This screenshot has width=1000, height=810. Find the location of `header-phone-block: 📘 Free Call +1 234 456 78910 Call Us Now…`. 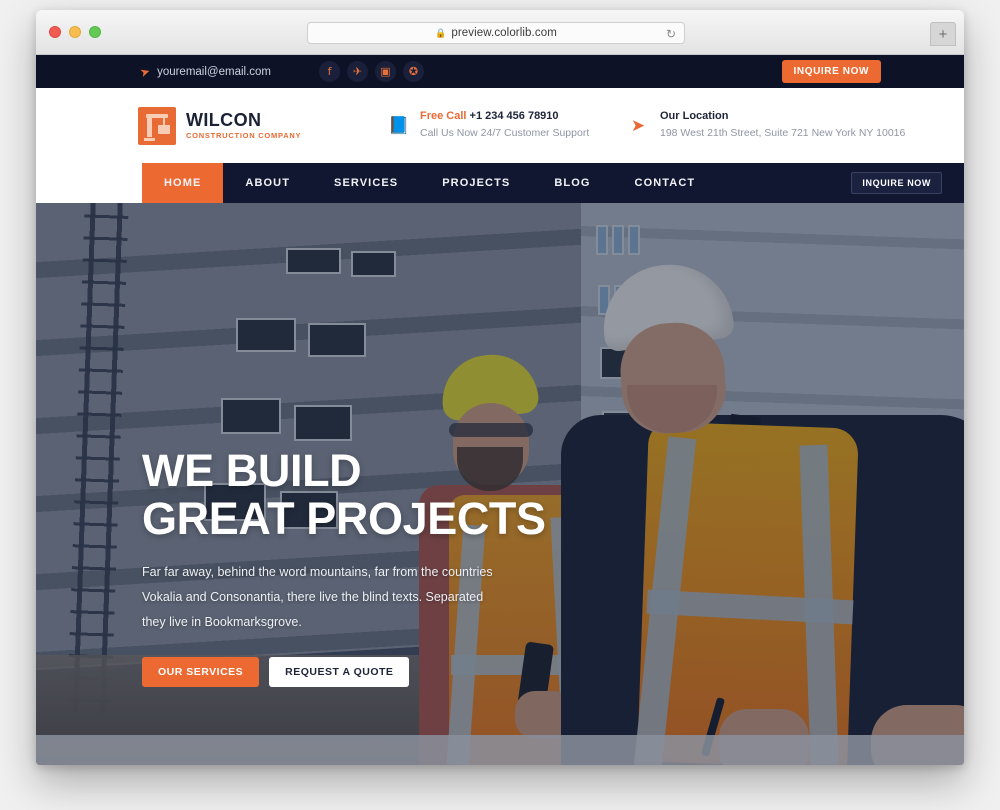

header-phone-block: 📘 Free Call +1 234 456 78910 Call Us Now… is located at coordinates (488, 125).